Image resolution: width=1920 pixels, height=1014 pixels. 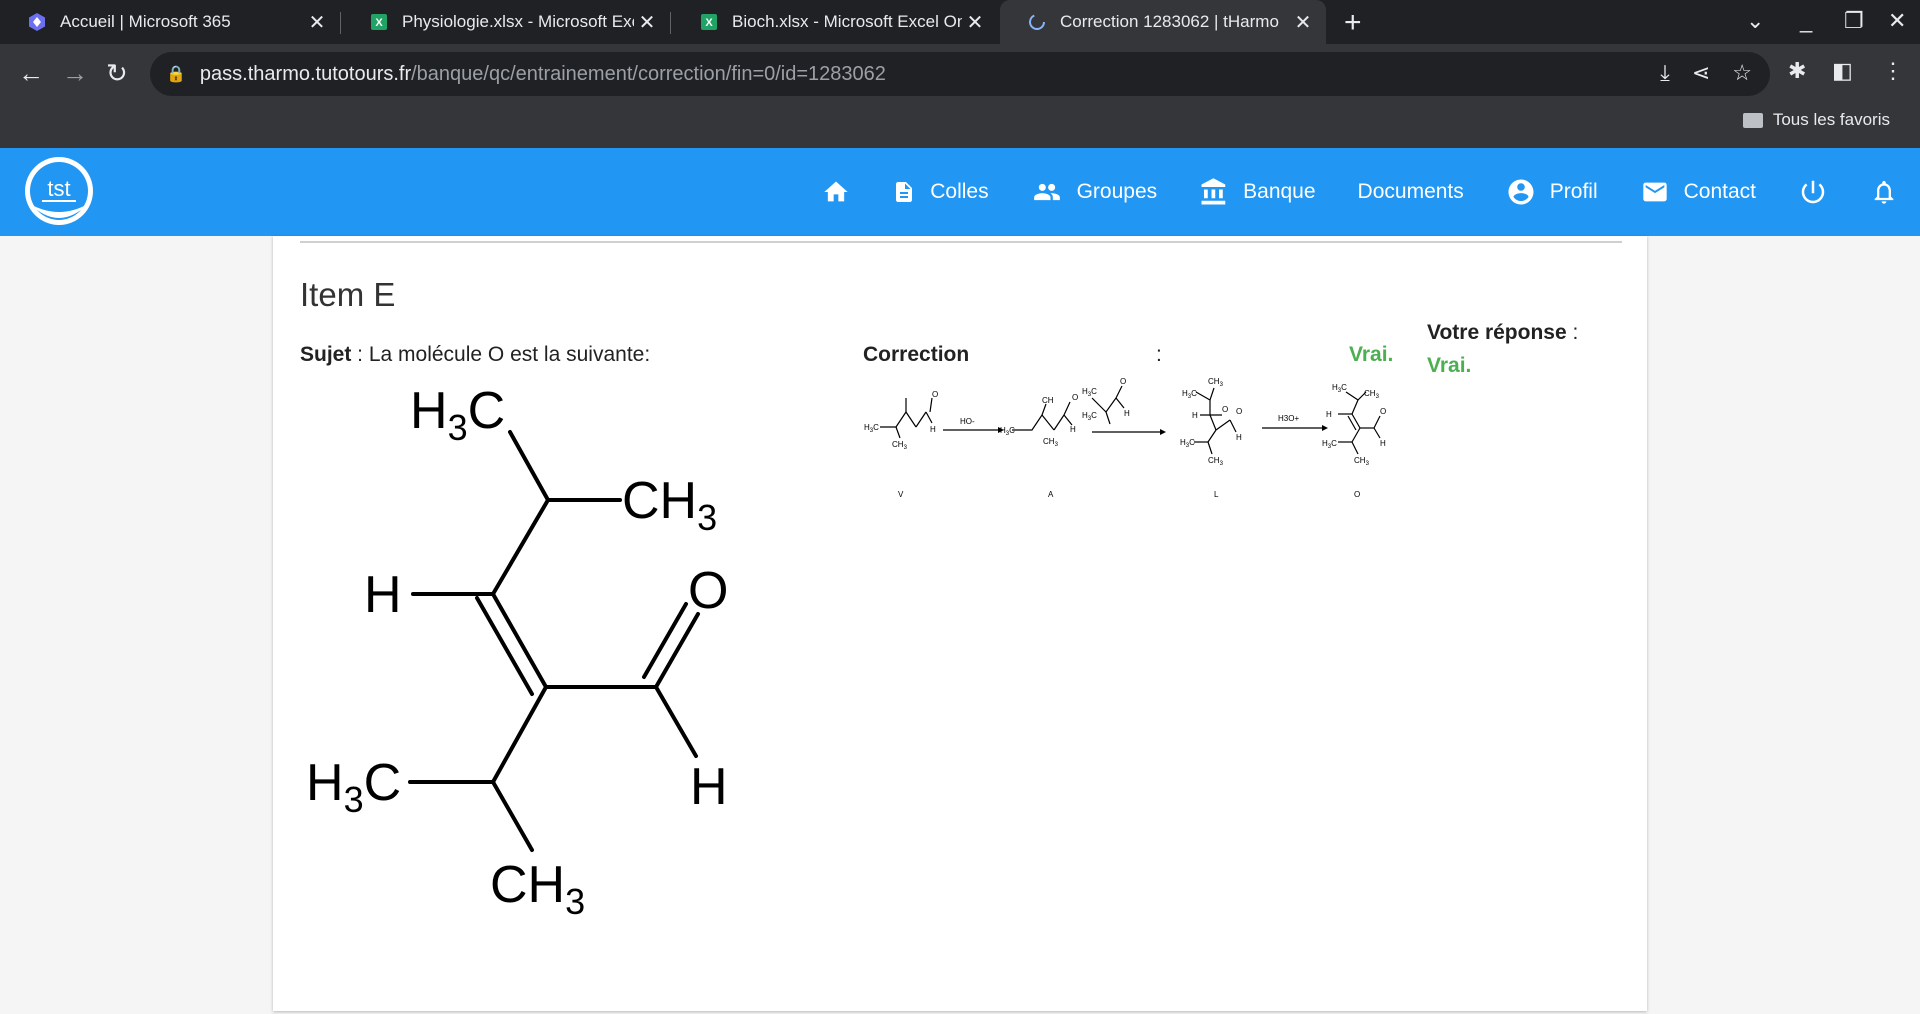 I want to click on tab-correction: Correction 1283062 | tHarmo ✕, so click(x=1163, y=22).